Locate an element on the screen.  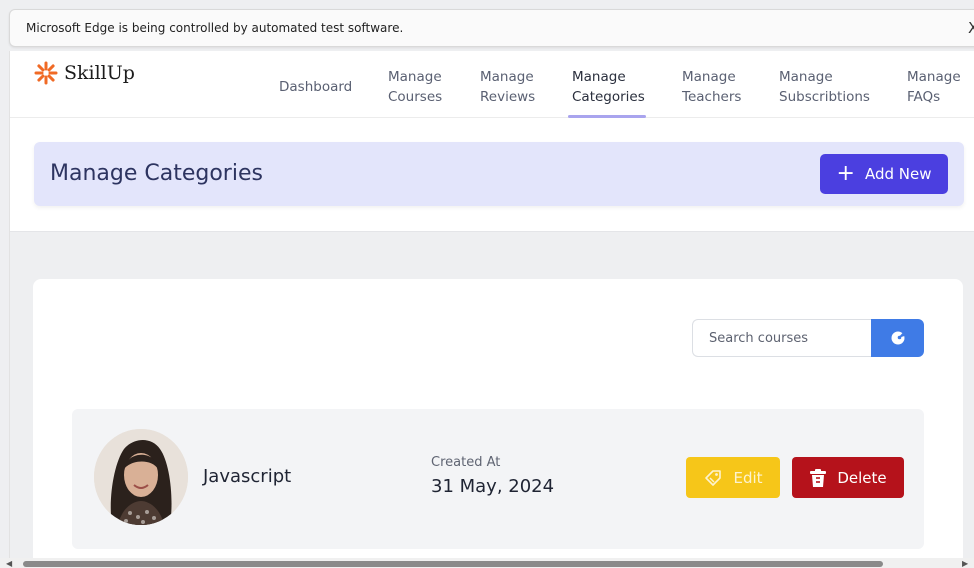
scroll-left-arrow-icon: ◀ is located at coordinates (9, 563).